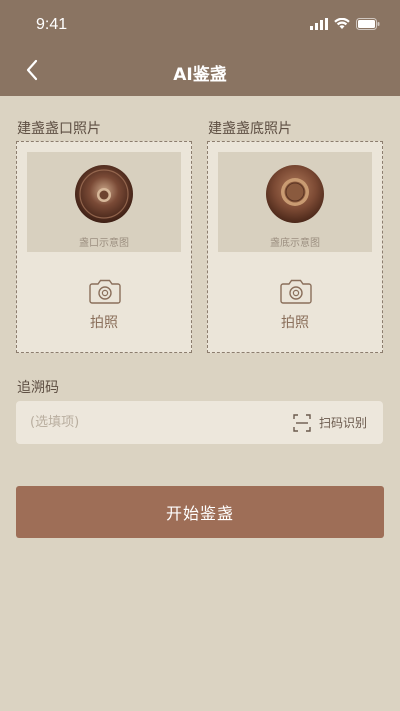 The width and height of the screenshot is (400, 711). I want to click on trace-code-field: 扫码识别, so click(199, 422).